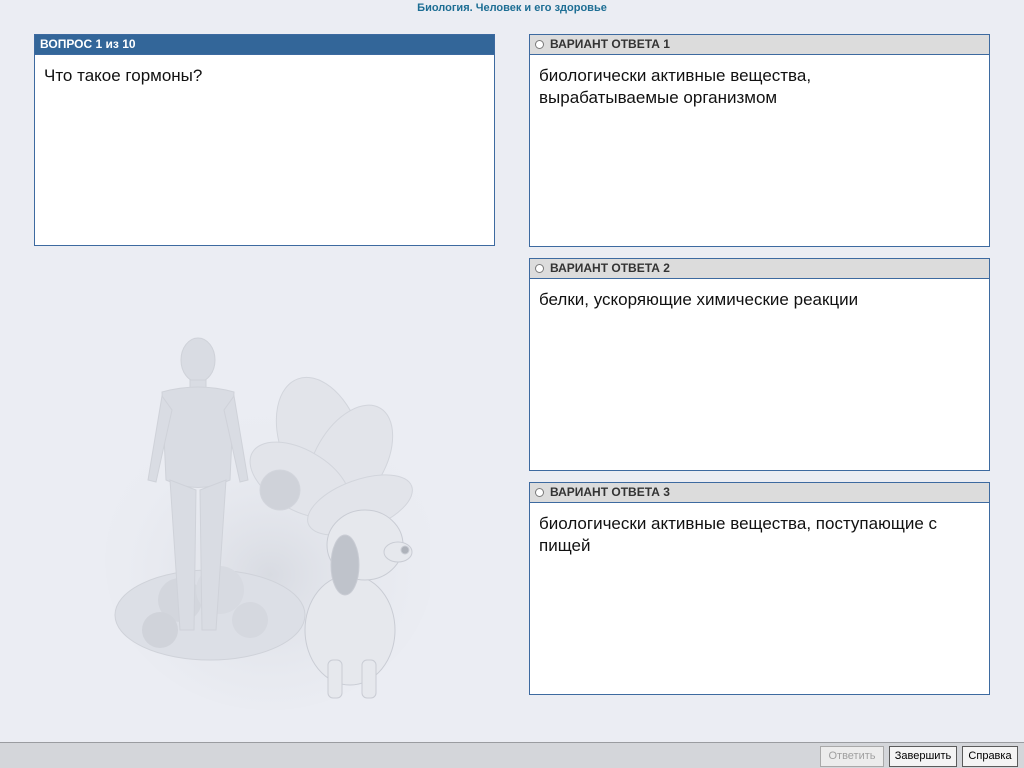  What do you see at coordinates (512, 755) in the screenshot?
I see `bottom-toolbar: Ответить Завершить Справка` at bounding box center [512, 755].